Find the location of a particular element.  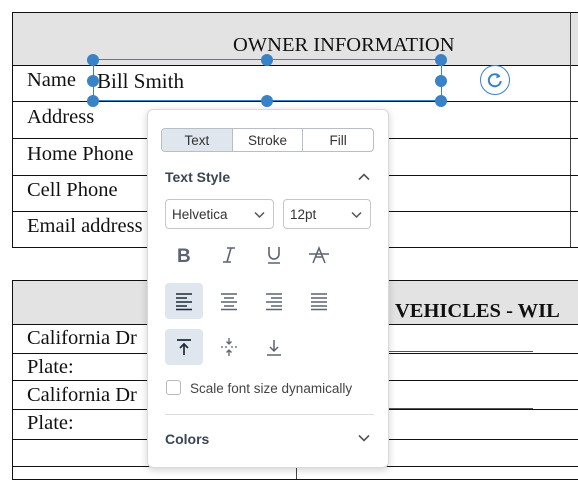

tab-fill: Fill is located at coordinates (337, 140).